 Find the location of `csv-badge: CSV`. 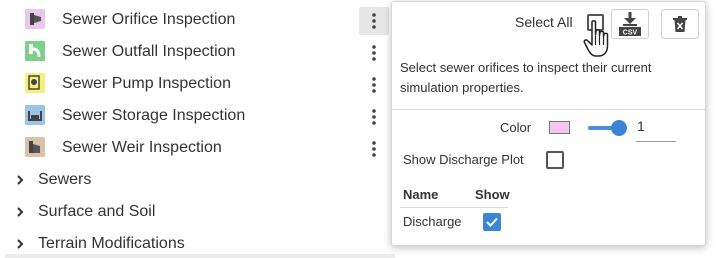

csv-badge: CSV is located at coordinates (630, 33).